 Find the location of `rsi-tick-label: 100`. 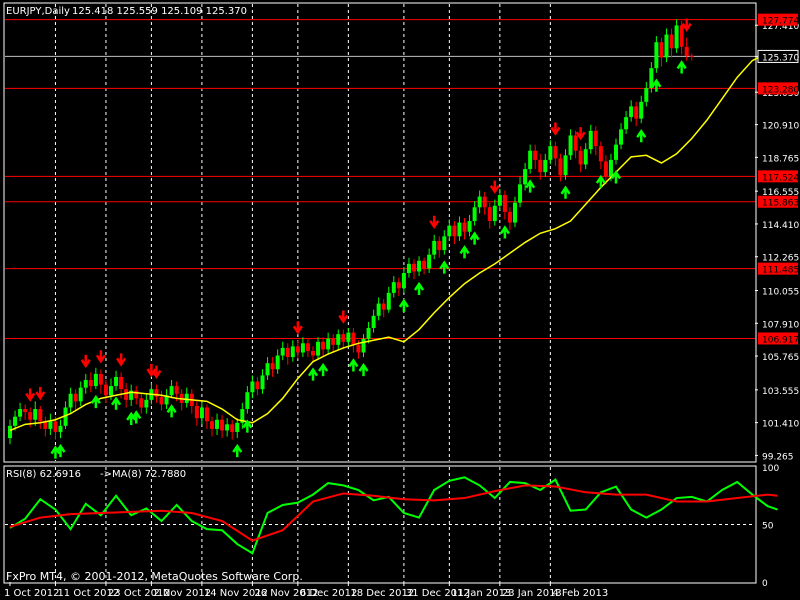

rsi-tick-label: 100 is located at coordinates (770, 469).